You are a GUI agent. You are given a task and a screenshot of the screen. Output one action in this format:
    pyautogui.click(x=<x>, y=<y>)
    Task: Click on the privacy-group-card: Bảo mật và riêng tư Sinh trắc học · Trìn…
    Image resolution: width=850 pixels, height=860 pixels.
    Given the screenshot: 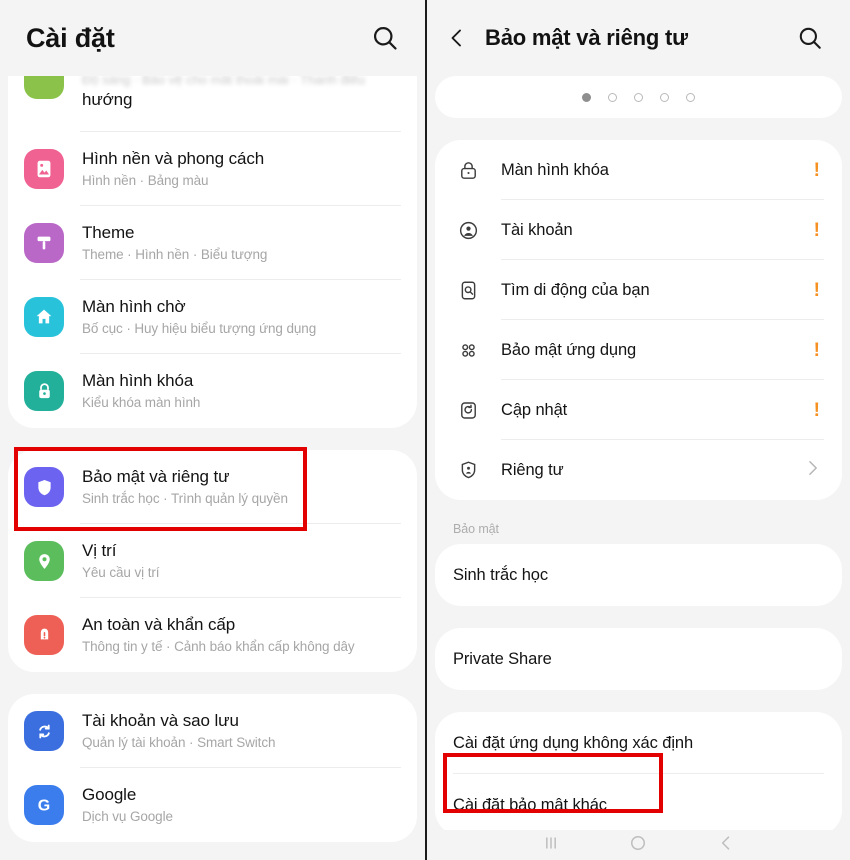 What is the action you would take?
    pyautogui.click(x=212, y=561)
    